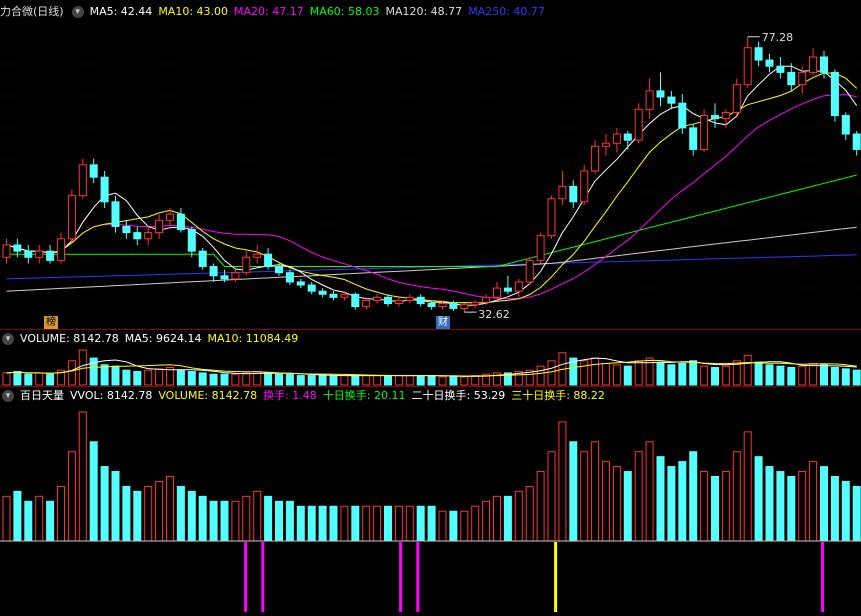  What do you see at coordinates (69, 338) in the screenshot?
I see `volume-label-0: VOLUME: 8142.78` at bounding box center [69, 338].